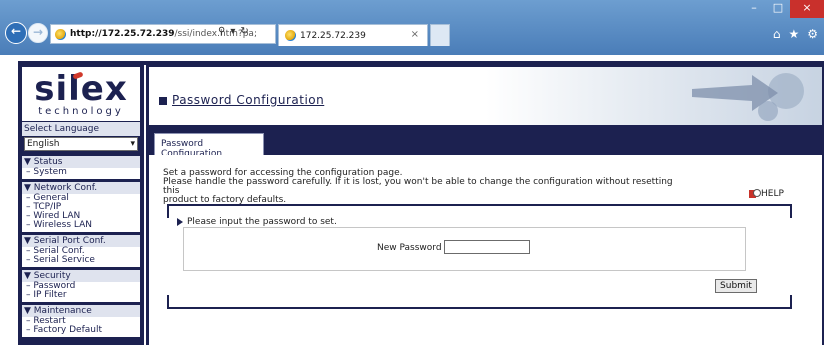 The height and width of the screenshot is (345, 824). I want to click on box-top-border, so click(479, 205).